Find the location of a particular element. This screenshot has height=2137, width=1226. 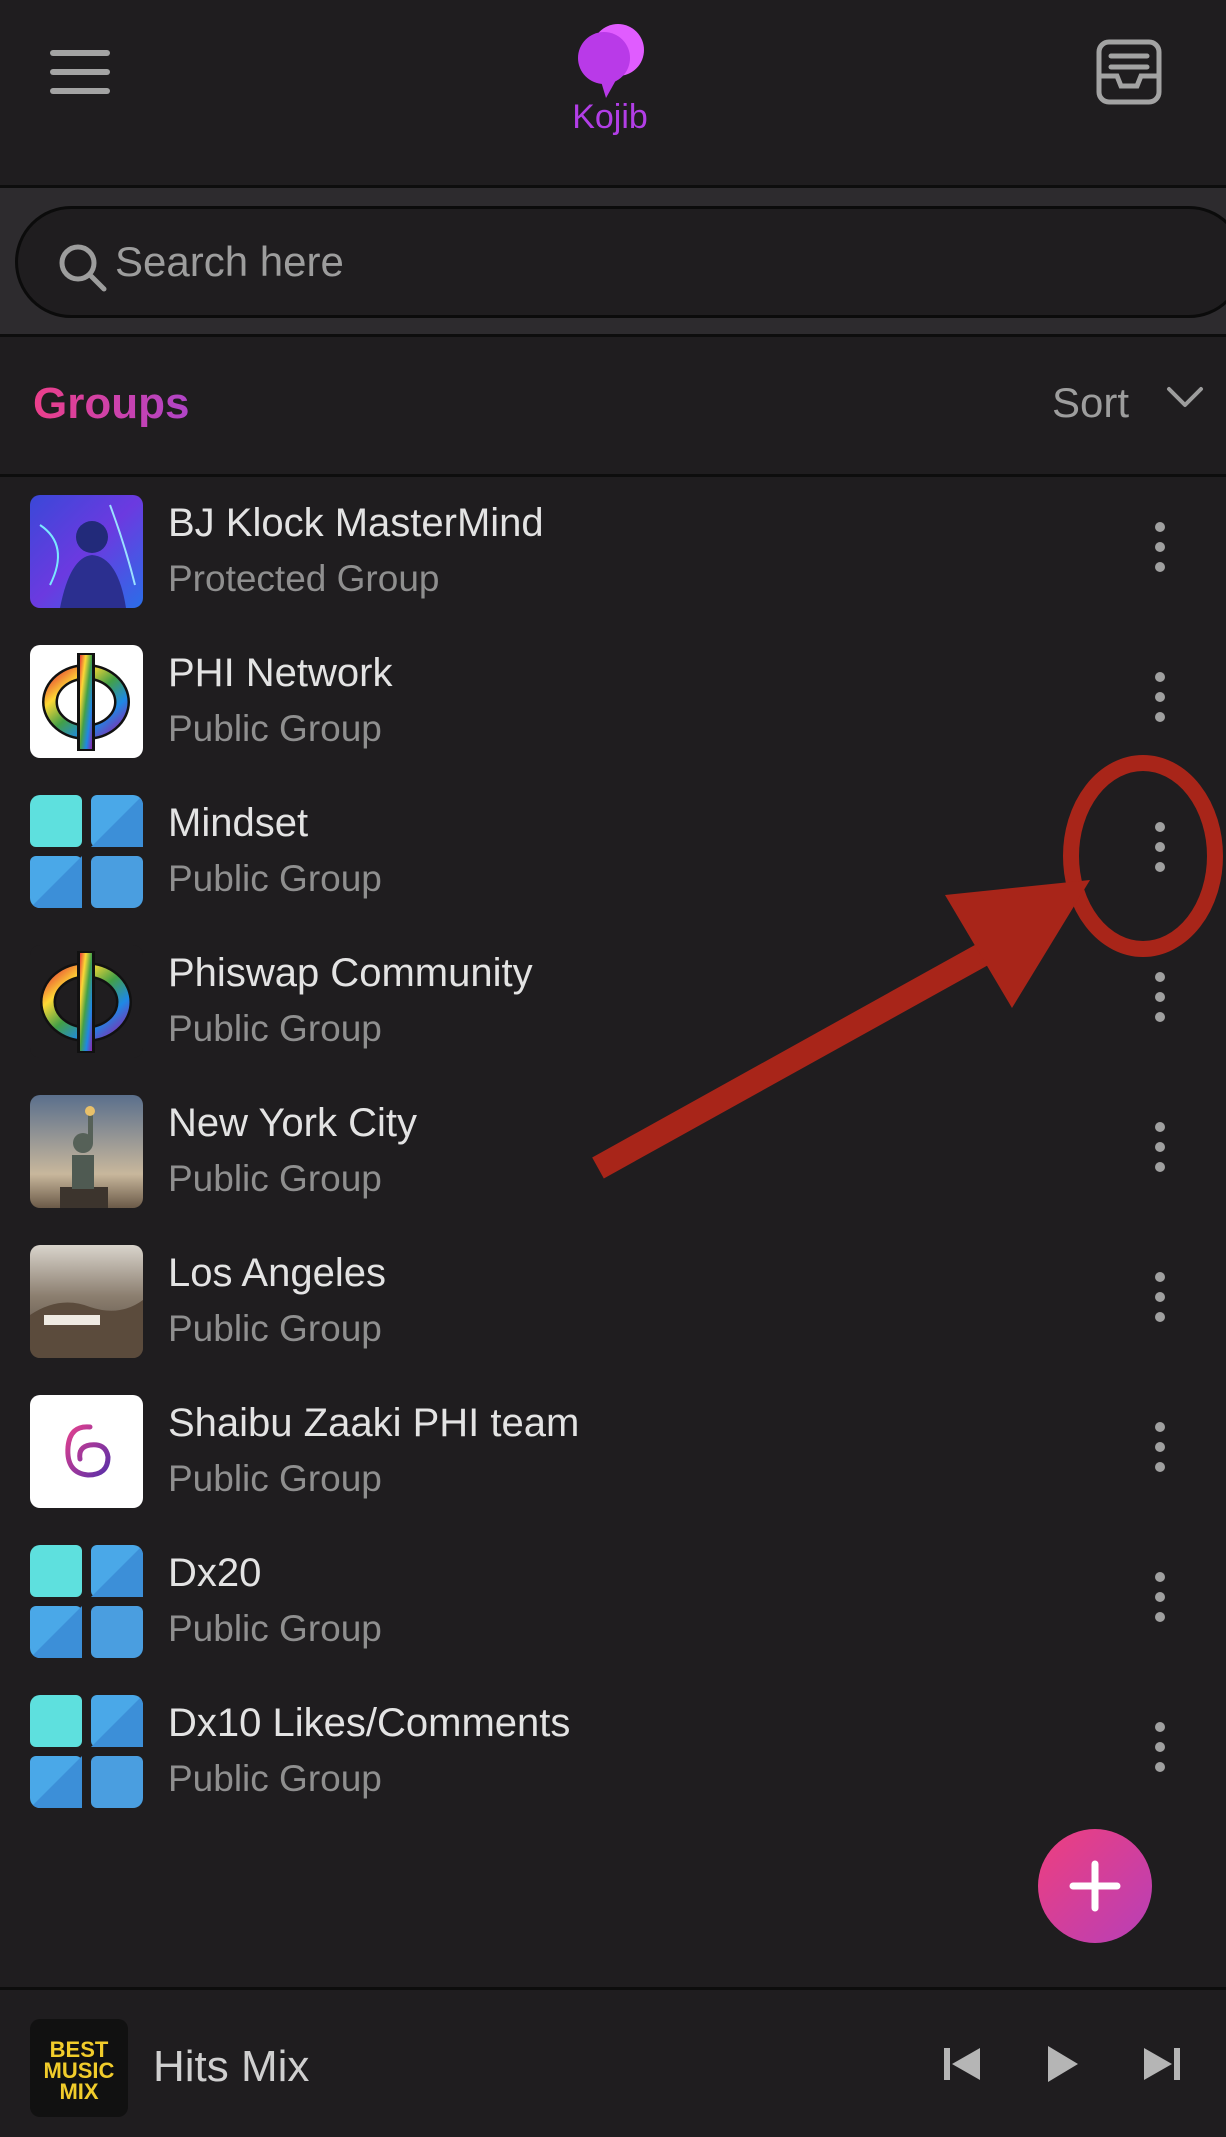

group-name: Phiswap Community is located at coordinates (350, 973).